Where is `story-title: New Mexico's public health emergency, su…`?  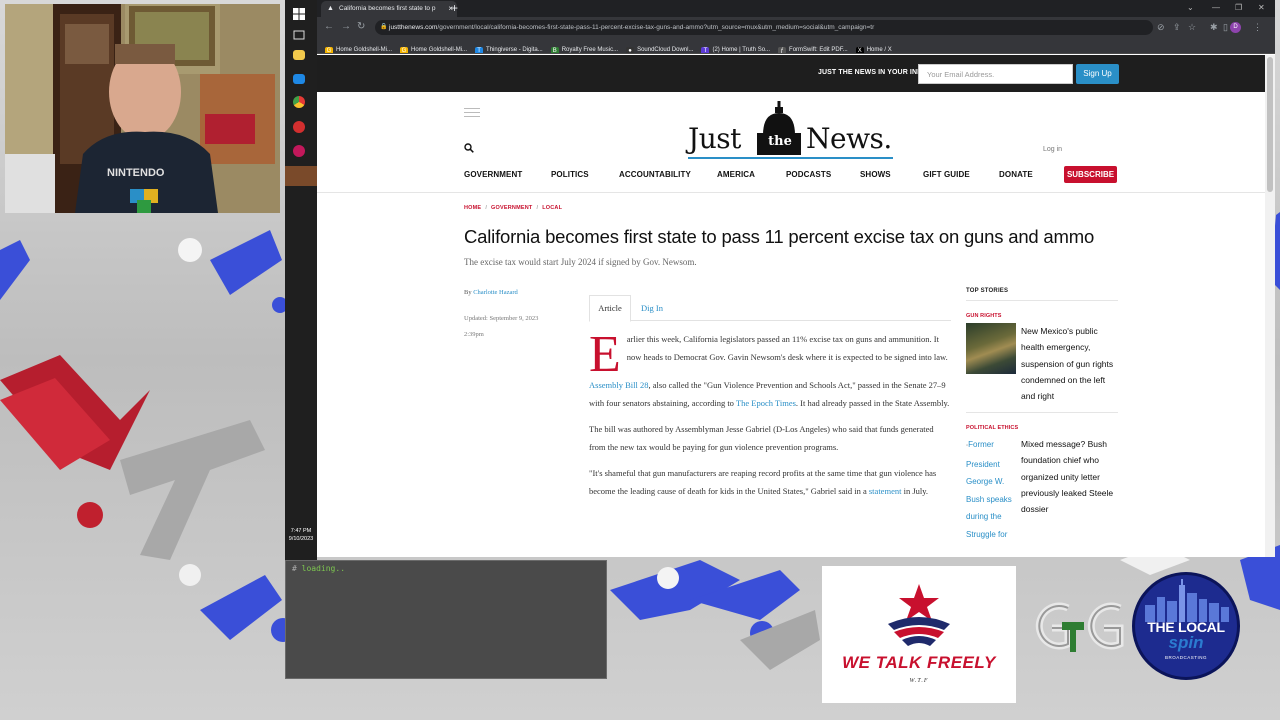
story-title: New Mexico's public health emergency, su… is located at coordinates (1070, 363).